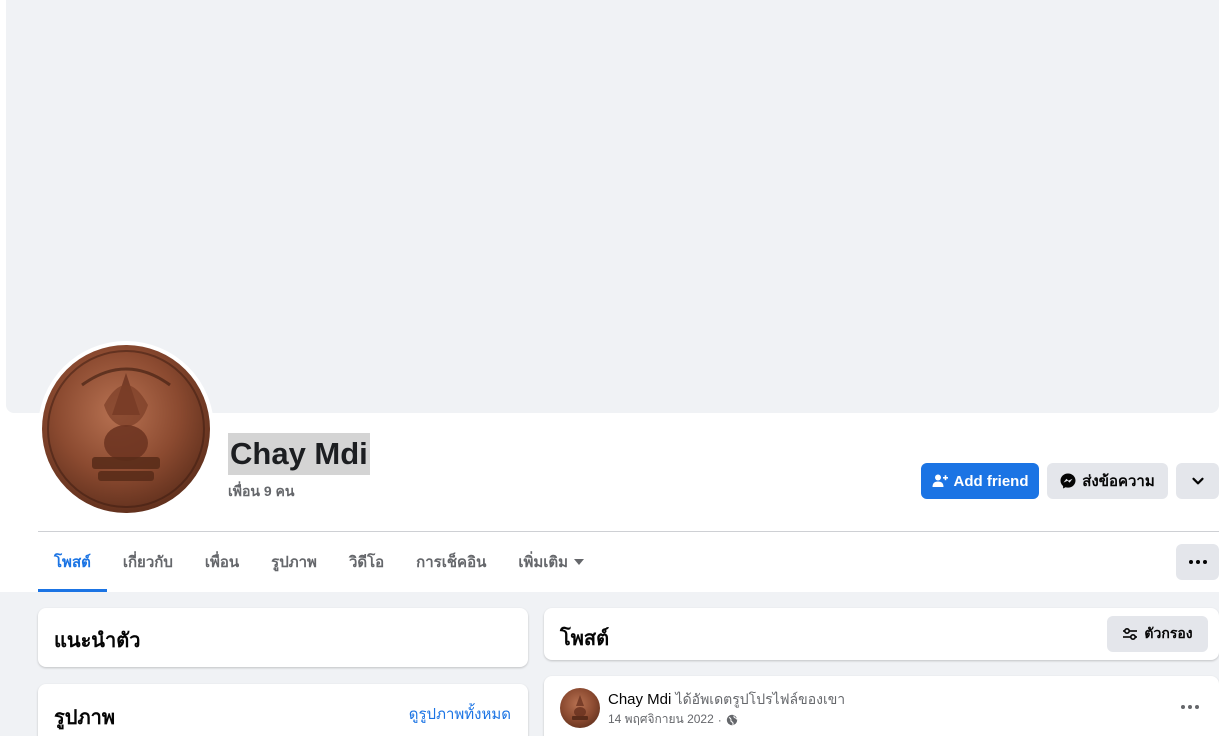  I want to click on add-friend-label: Add friend, so click(991, 481).